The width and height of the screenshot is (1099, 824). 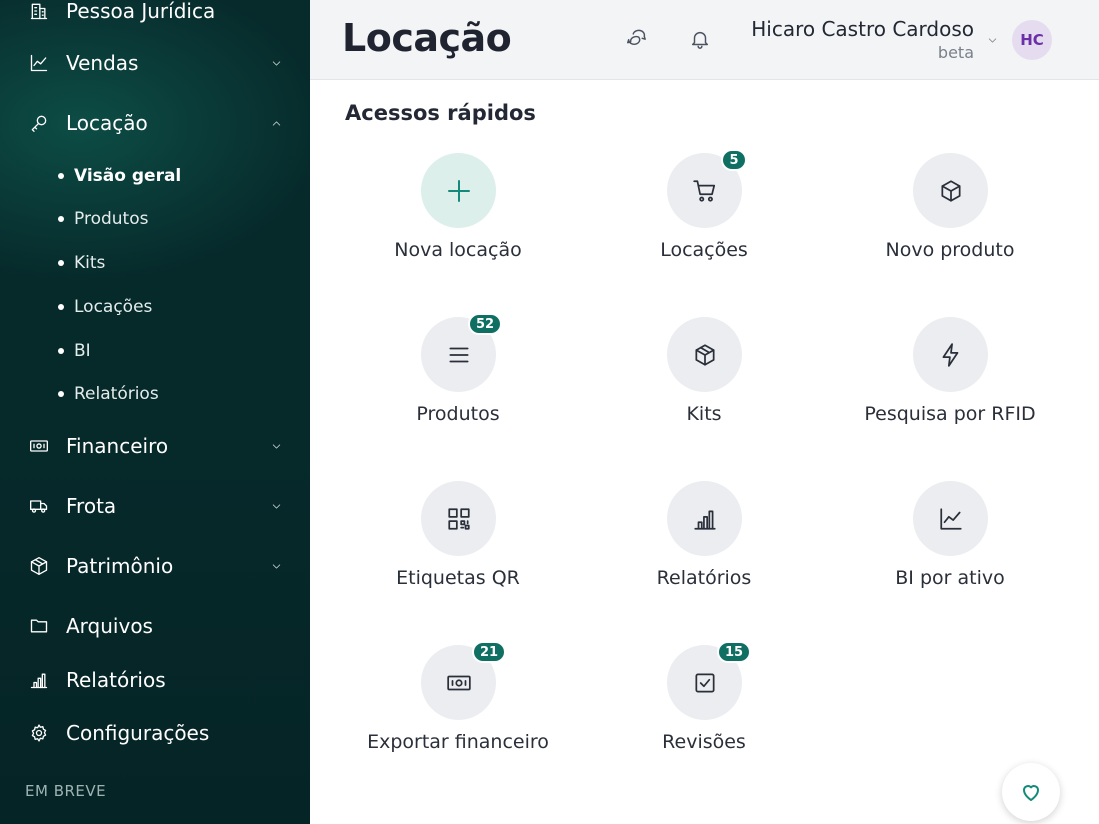 What do you see at coordinates (703, 190) in the screenshot?
I see `cart-icon` at bounding box center [703, 190].